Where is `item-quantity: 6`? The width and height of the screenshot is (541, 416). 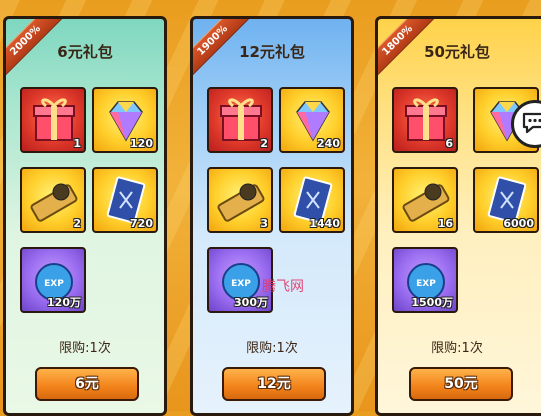
item-quantity: 6 is located at coordinates (449, 143).